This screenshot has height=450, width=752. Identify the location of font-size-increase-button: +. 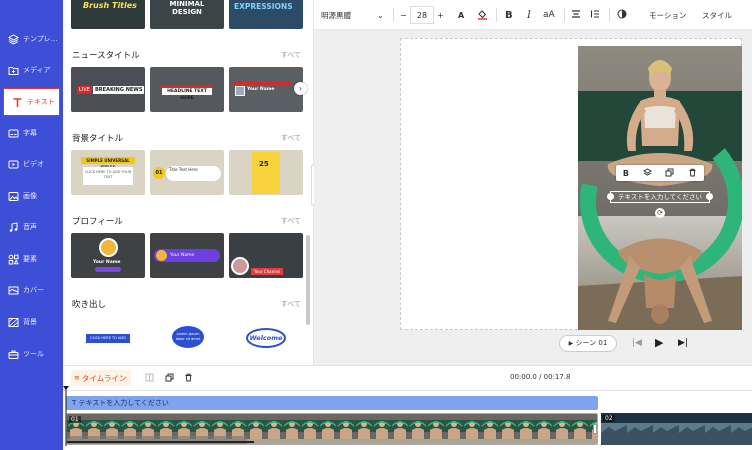
(442, 15).